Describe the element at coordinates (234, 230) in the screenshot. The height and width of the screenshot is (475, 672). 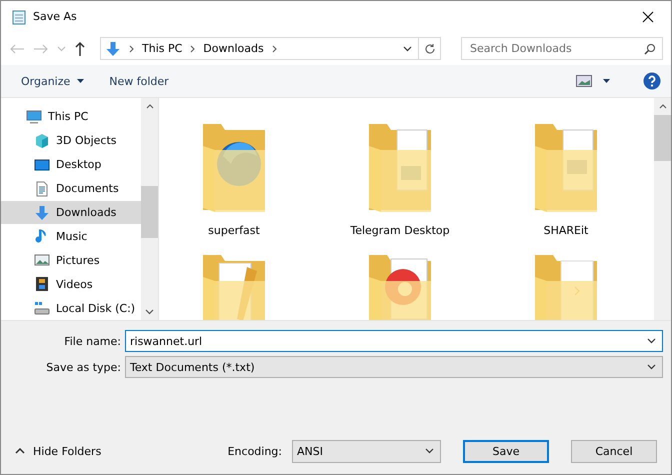
I see `folder-name: superfast` at that location.